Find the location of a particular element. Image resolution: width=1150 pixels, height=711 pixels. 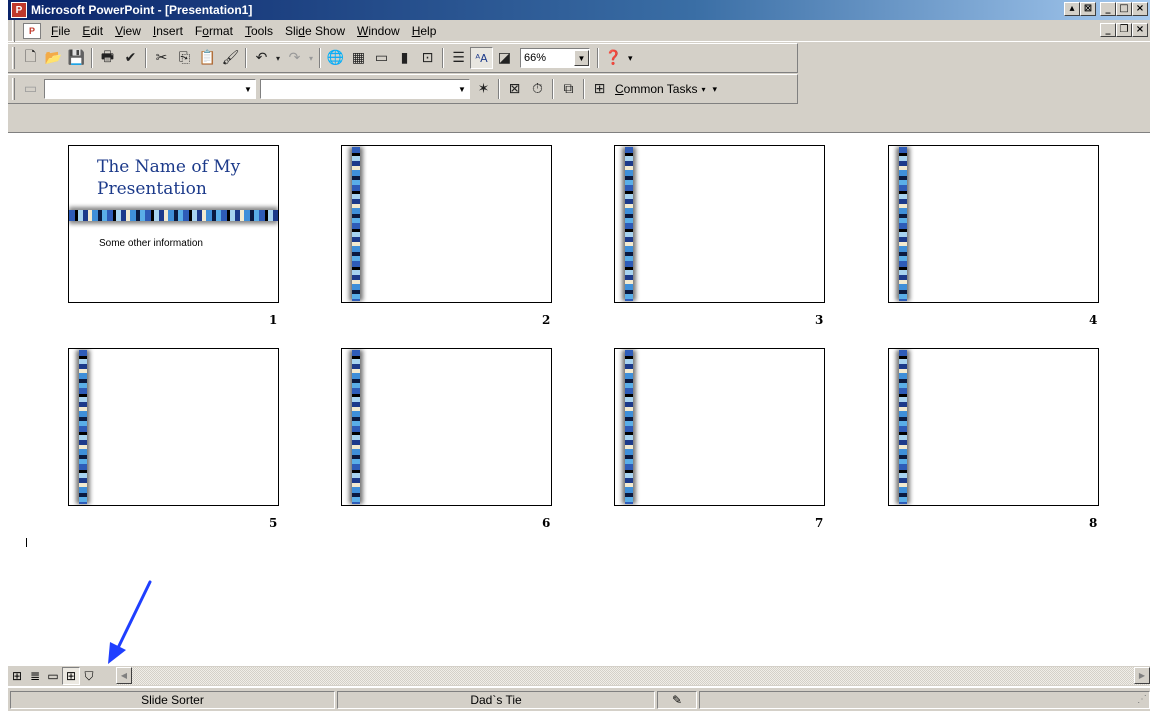

doc-close-button: × is located at coordinates (1140, 30).